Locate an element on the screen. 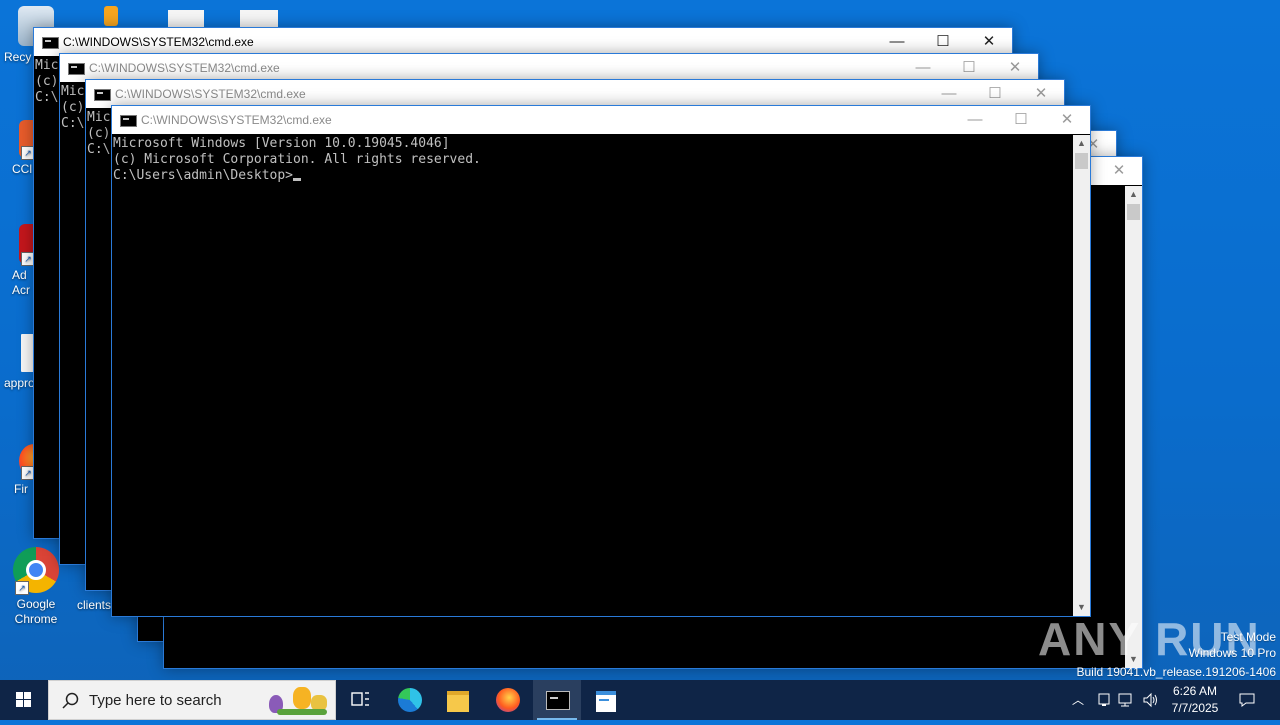  windows-logo-icon is located at coordinates (23, 699).